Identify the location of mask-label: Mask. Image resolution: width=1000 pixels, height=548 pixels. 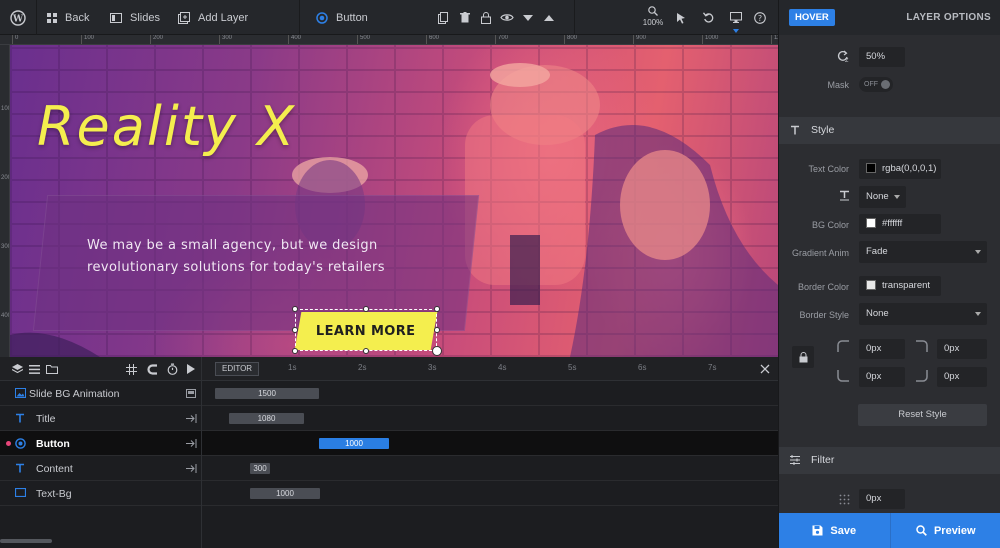
(838, 85).